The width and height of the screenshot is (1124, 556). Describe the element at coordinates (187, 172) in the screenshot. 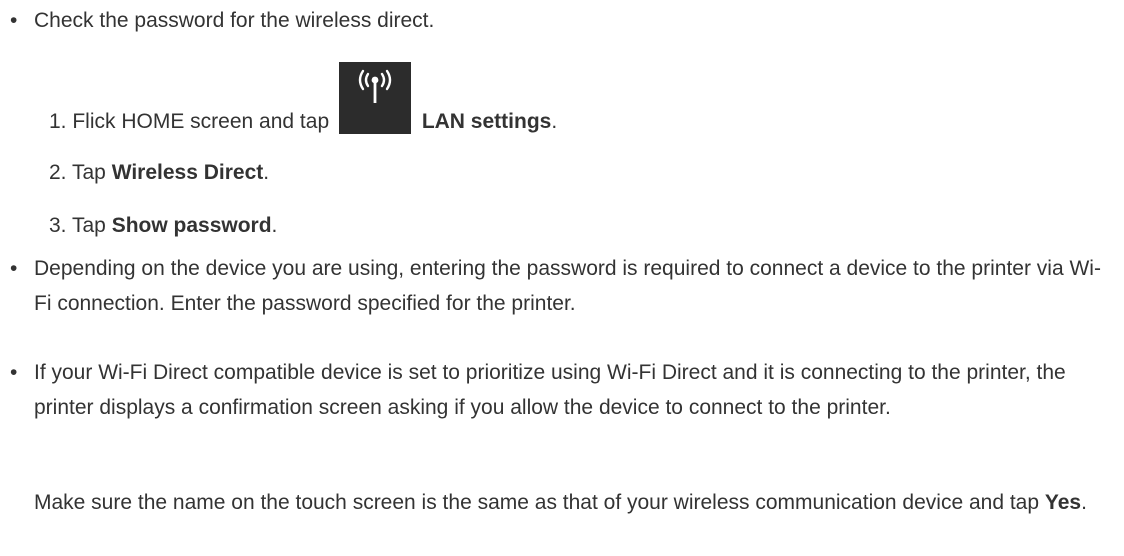

I see `wireless-direct-label: Wireless Direct` at that location.